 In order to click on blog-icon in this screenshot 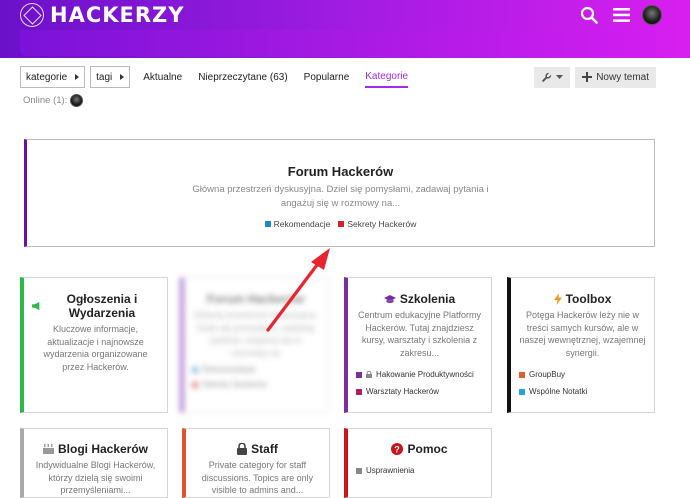, I will do `click(48, 449)`.